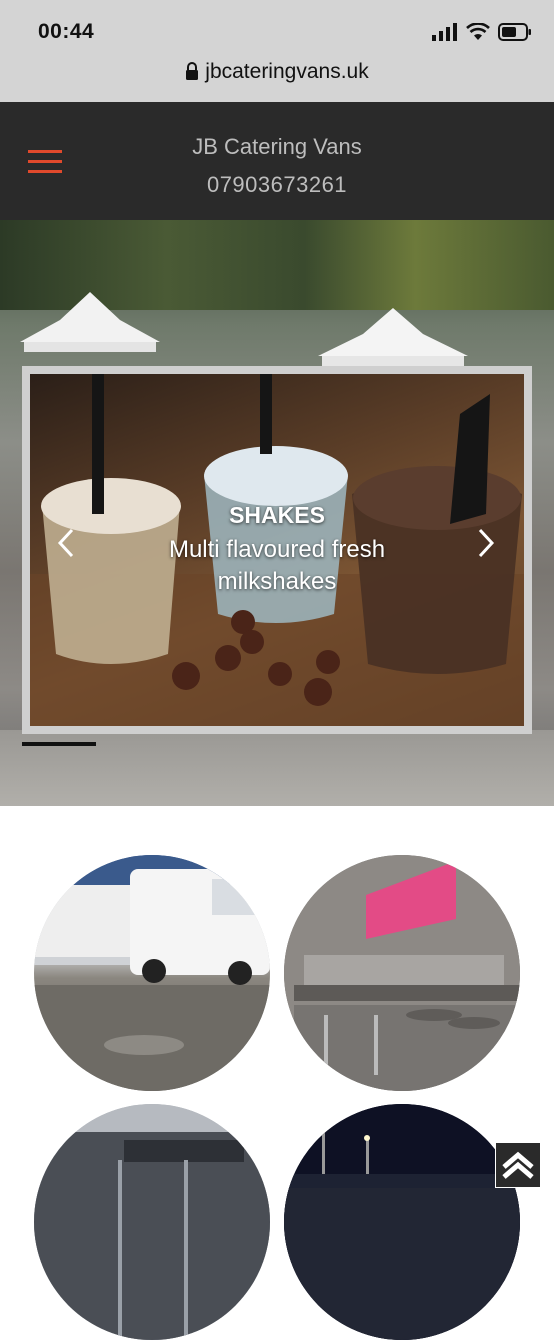  Describe the element at coordinates (287, 71) in the screenshot. I see `url-text: jbcateringvans.uk` at that location.